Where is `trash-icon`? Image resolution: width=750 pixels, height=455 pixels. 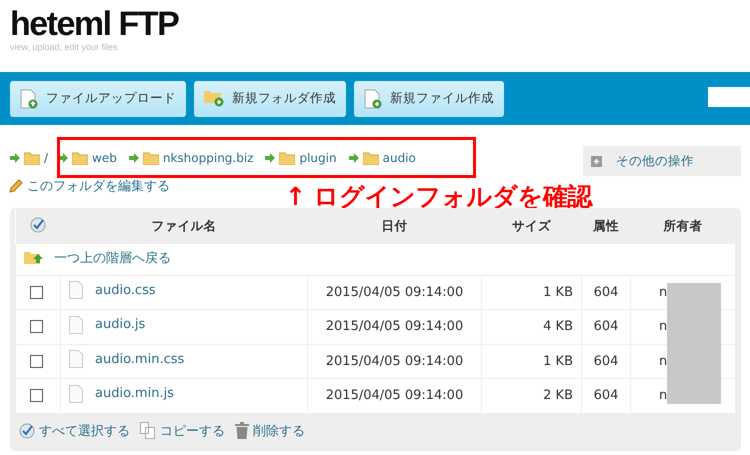
trash-icon is located at coordinates (242, 430).